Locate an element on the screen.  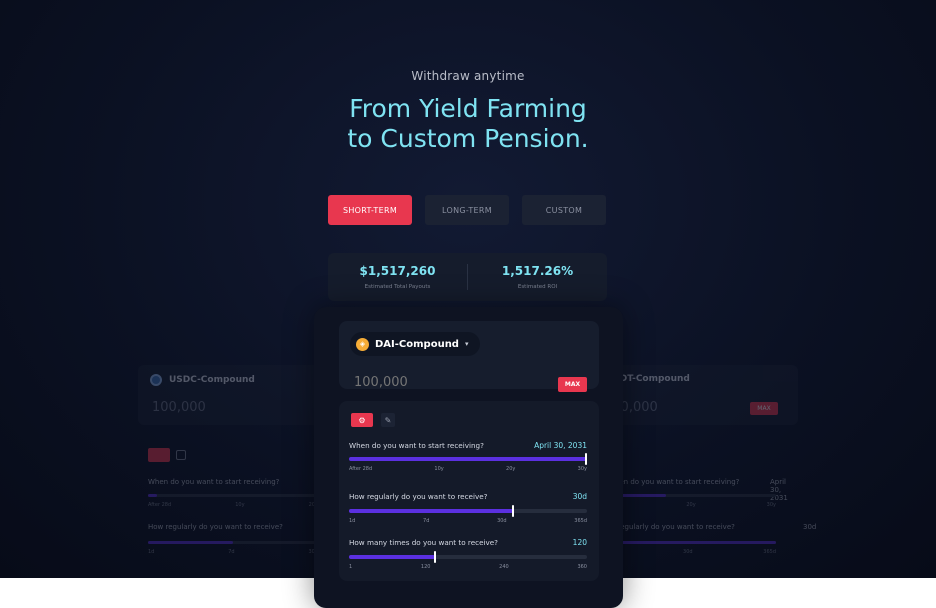
usdc-question-start: When do you want to start receiving? is located at coordinates (214, 482).